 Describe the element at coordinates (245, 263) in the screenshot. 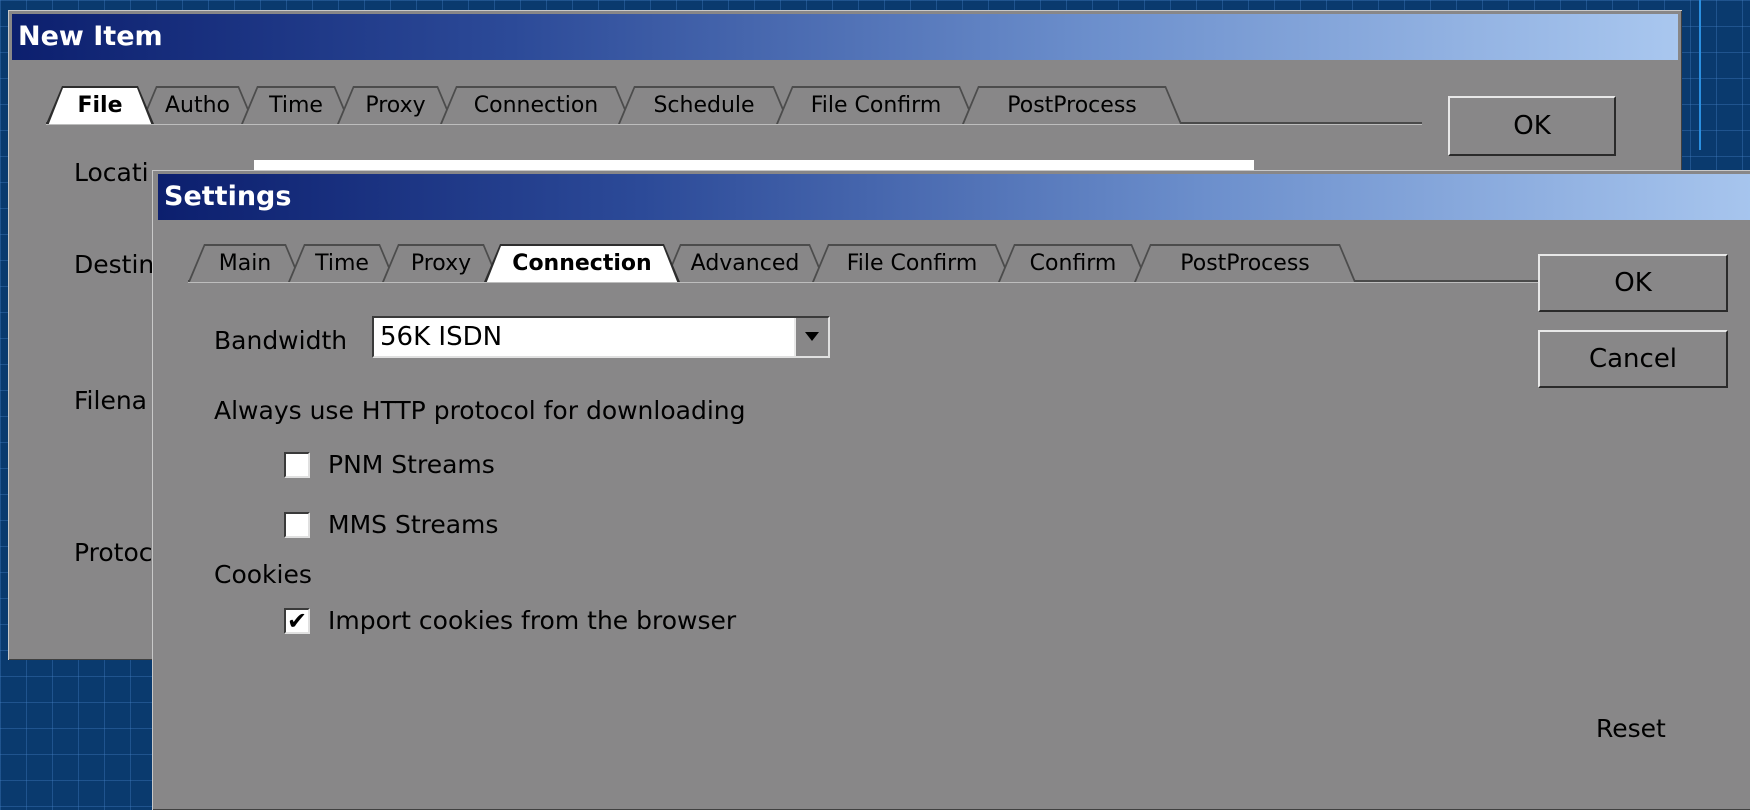

I see `tab-main: Main` at that location.